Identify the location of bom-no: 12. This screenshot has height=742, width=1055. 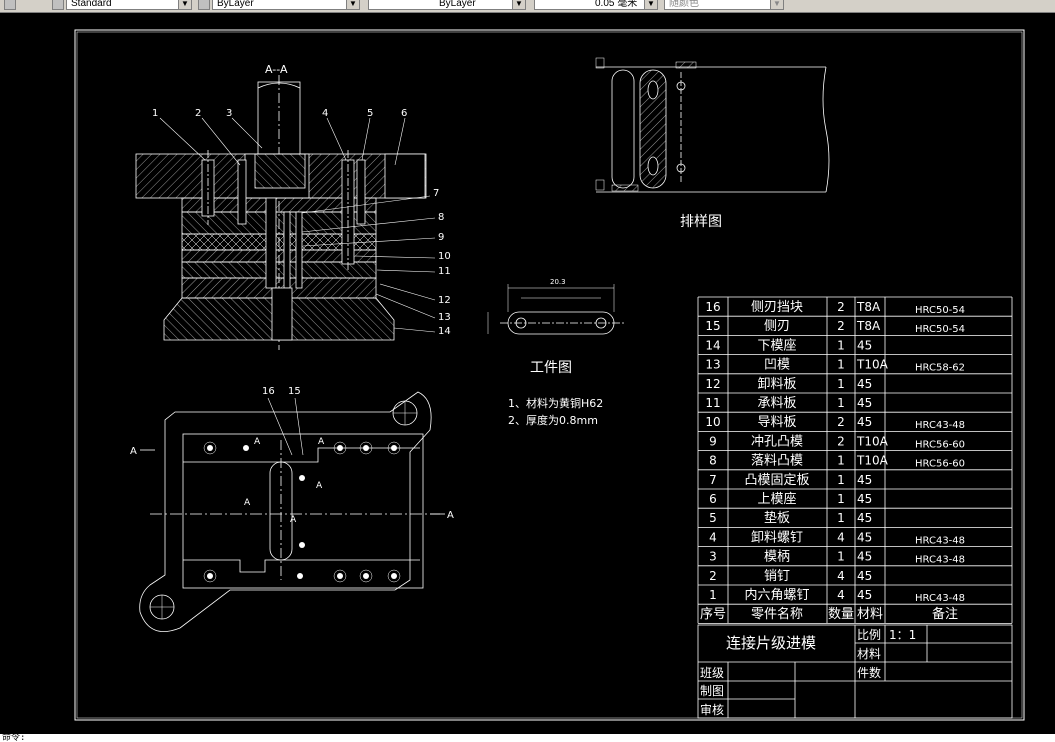
(712, 384).